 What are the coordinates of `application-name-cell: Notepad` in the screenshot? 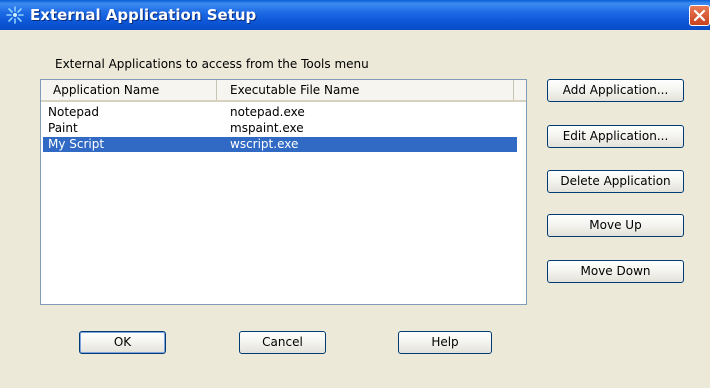 It's located at (73, 112).